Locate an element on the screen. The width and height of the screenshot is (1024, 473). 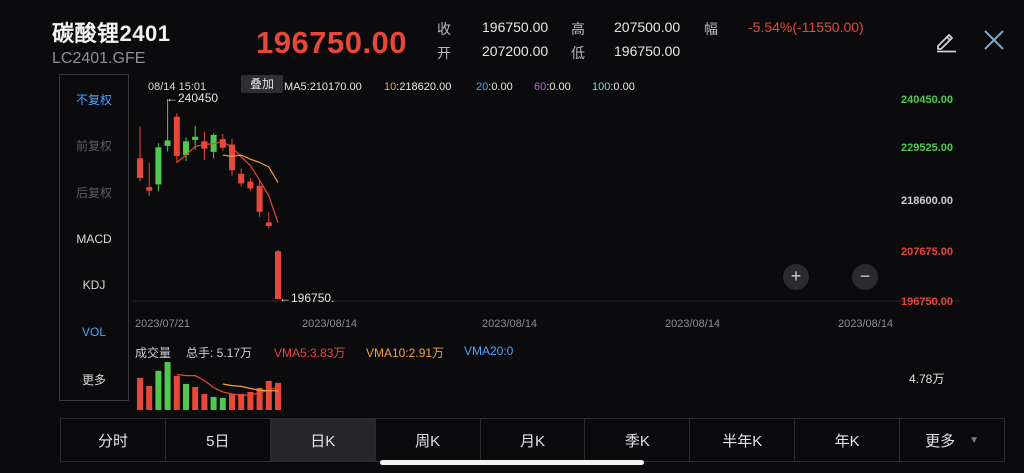
tab-monthly-k: 月K is located at coordinates (533, 440).